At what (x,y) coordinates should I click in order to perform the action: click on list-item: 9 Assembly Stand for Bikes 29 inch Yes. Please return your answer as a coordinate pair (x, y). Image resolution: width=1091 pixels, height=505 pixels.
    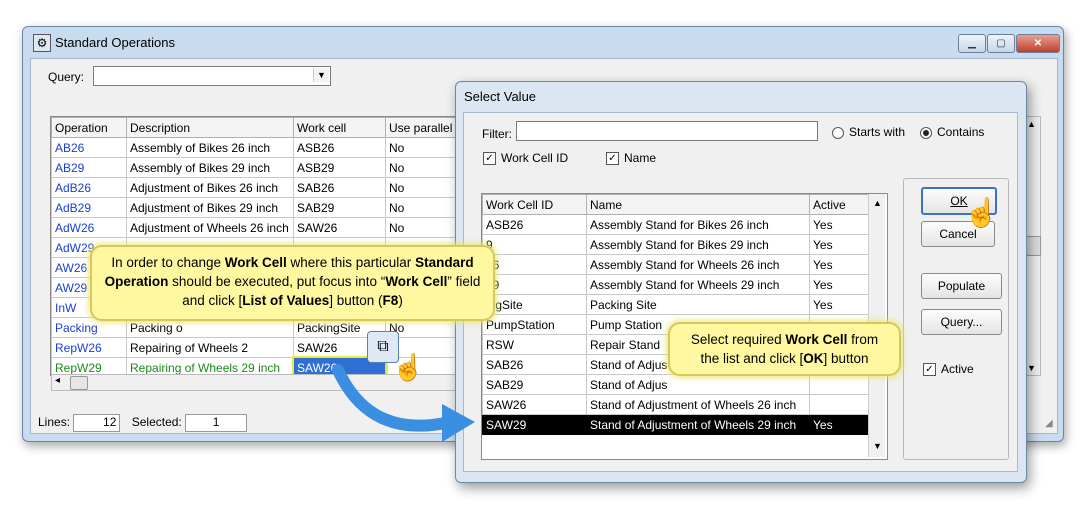
    Looking at the image, I should click on (676, 244).